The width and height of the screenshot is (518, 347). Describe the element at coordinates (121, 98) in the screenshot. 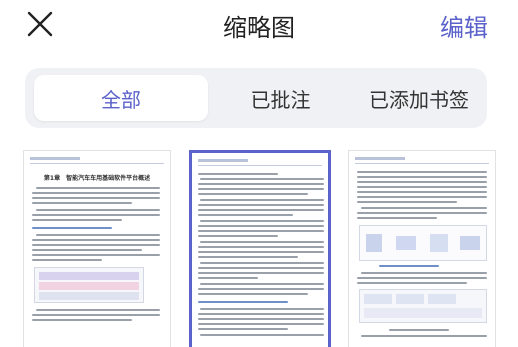

I see `tab-all: 全部` at that location.